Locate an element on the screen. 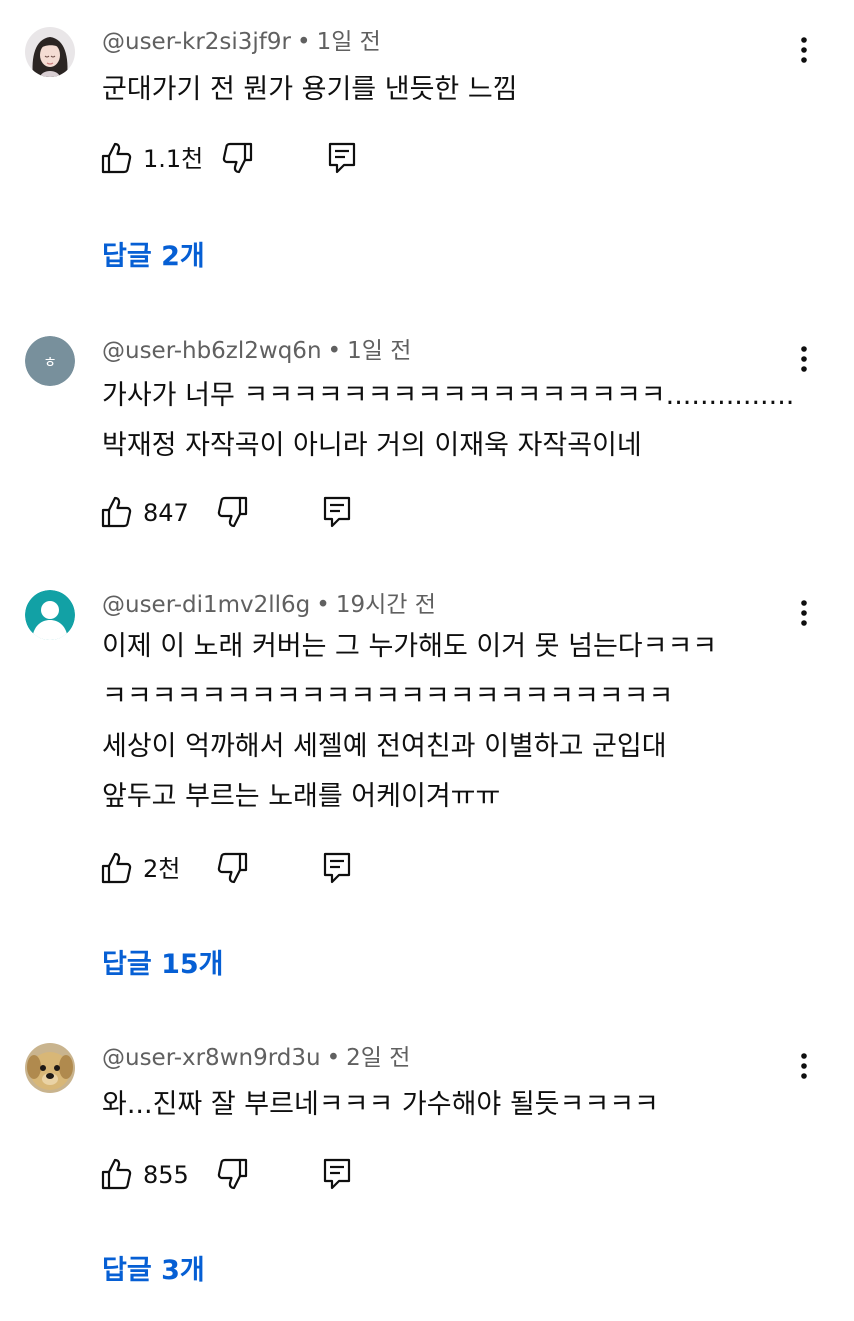 This screenshot has height=1321, width=854. avatar: ㅎ is located at coordinates (50, 361).